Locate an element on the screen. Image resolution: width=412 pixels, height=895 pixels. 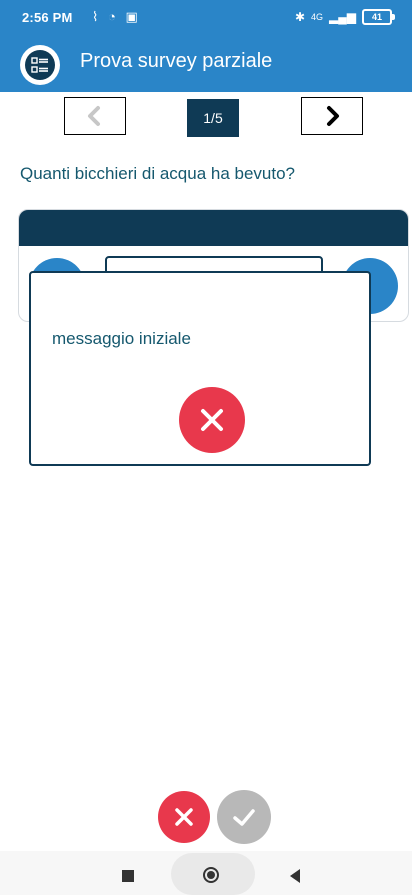
home-icon is located at coordinates (211, 875).